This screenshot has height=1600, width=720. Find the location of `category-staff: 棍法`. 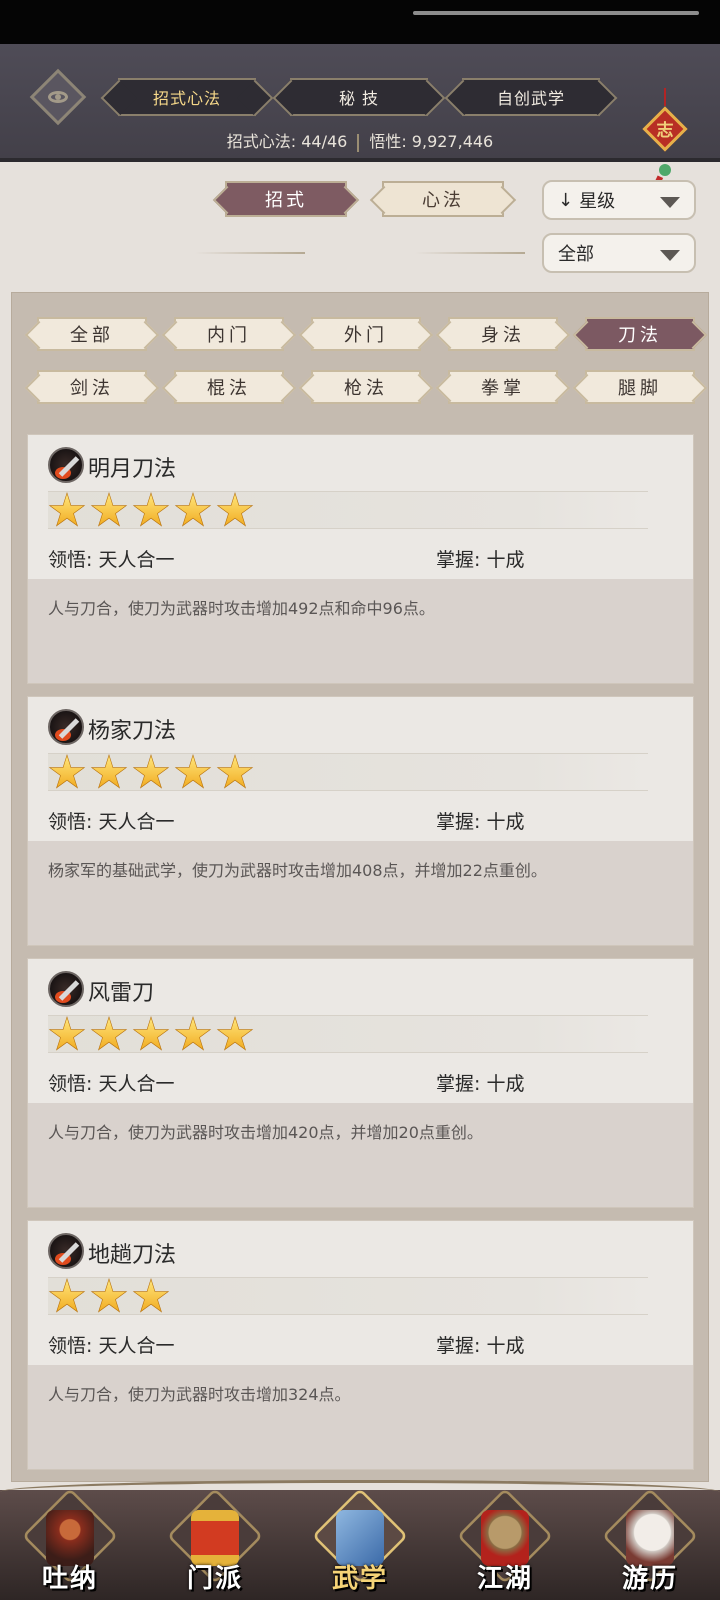

category-staff: 棍法 is located at coordinates (229, 387).